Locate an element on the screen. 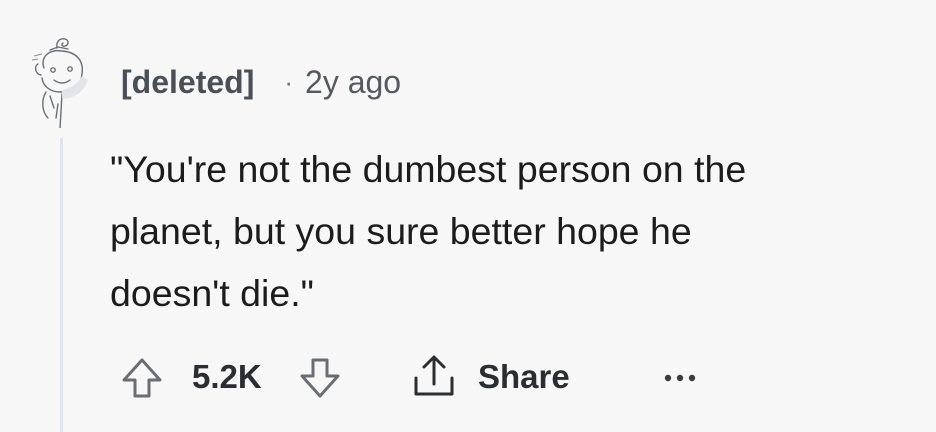 This screenshot has height=432, width=936. upvote-arrow-icon is located at coordinates (142, 378).